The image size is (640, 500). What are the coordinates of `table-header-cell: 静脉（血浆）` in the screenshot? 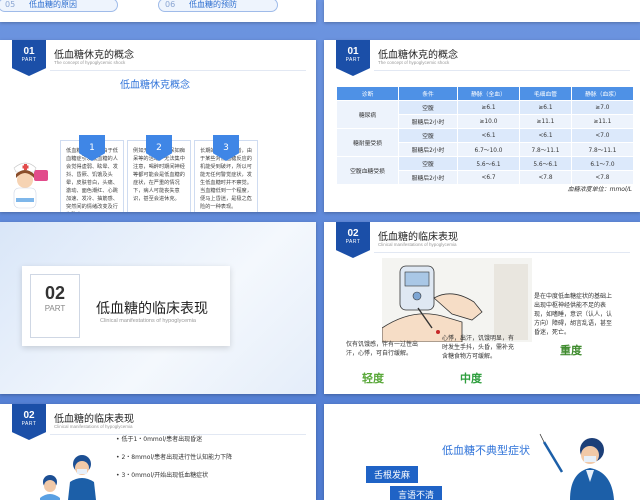 It's located at (602, 93).